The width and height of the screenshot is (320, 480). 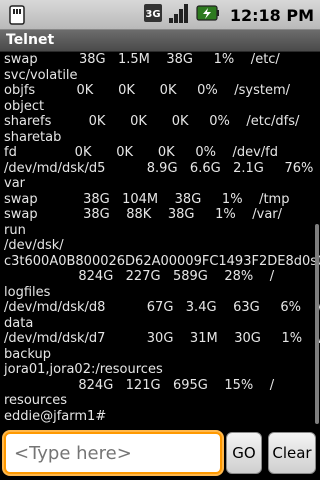 I want to click on terminal-line: logfiles, so click(x=27, y=292).